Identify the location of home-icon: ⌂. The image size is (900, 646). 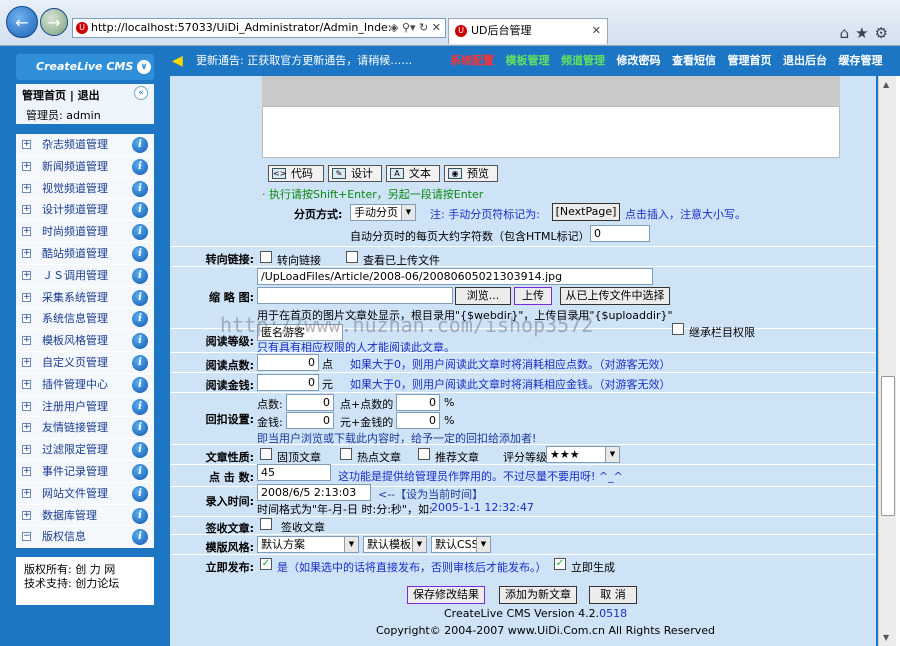
(848, 33).